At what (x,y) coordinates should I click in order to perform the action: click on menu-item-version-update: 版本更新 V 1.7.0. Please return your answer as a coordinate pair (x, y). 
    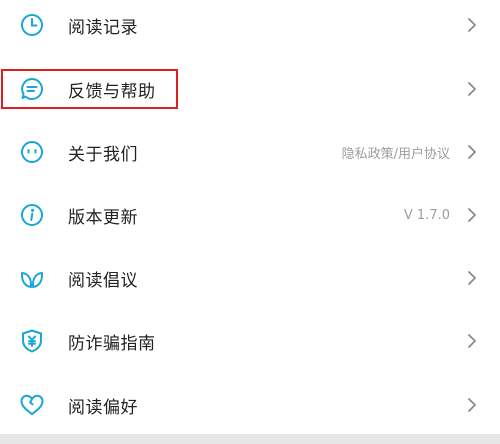
    Looking at the image, I should click on (250, 215).